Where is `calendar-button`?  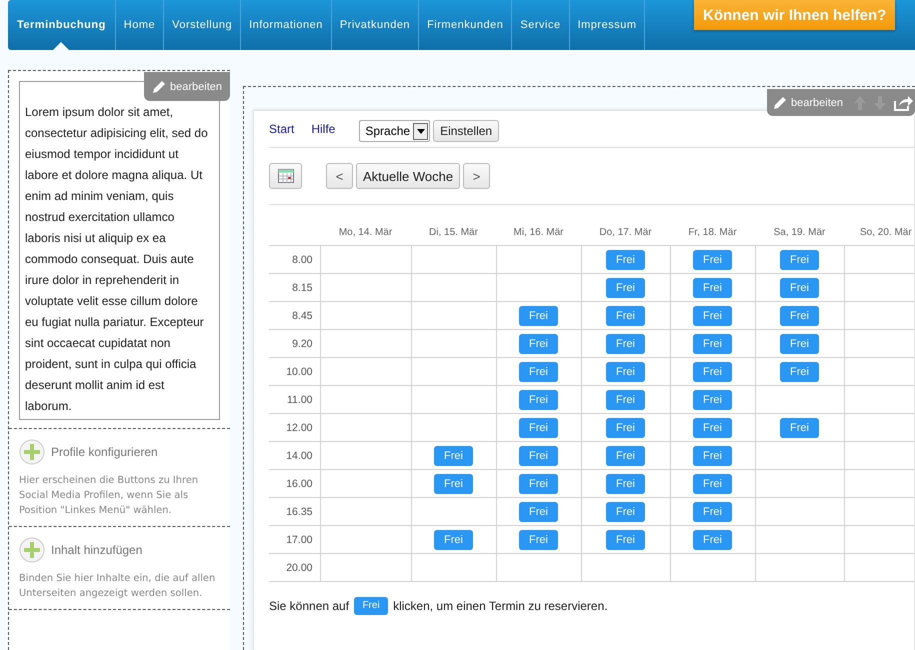 calendar-button is located at coordinates (285, 176).